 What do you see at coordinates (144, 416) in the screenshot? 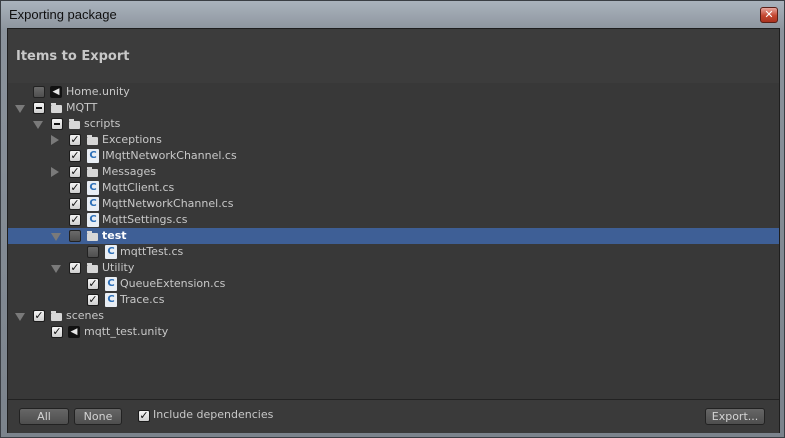
I see `include-dependencies-checkbox: ✓` at bounding box center [144, 416].